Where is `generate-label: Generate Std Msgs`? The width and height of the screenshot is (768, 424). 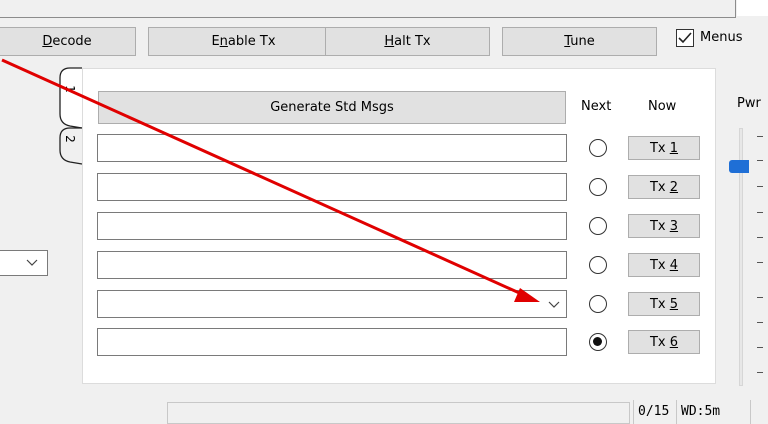
generate-label: Generate Std Msgs is located at coordinates (332, 107).